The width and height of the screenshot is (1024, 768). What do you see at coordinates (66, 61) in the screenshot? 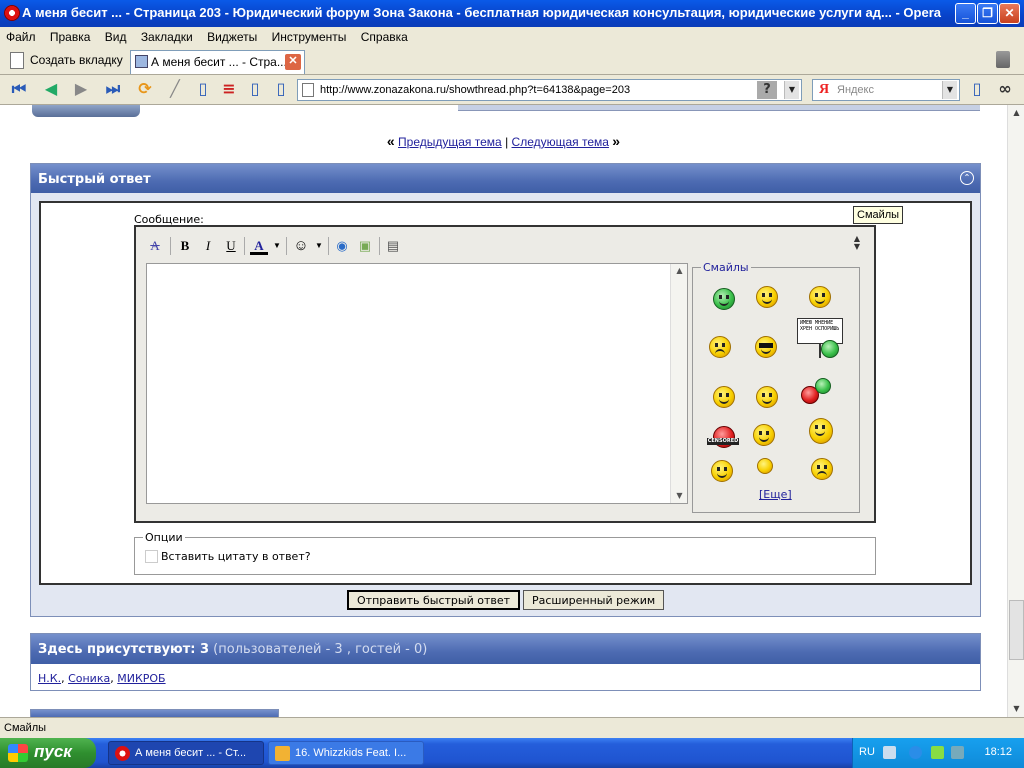
I see `new-tab-button: Создать вкладку` at bounding box center [66, 61].